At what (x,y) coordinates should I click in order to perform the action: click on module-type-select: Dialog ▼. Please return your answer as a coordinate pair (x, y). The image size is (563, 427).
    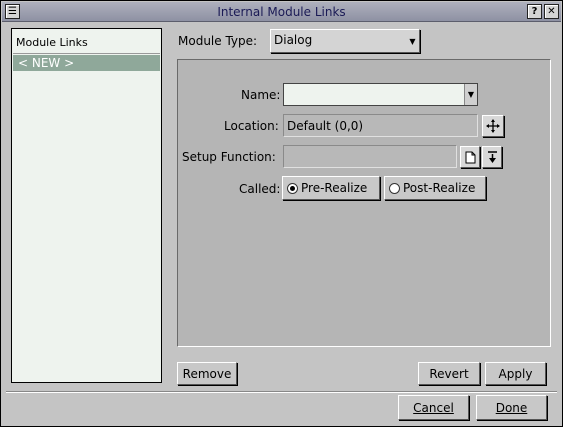
    Looking at the image, I should click on (345, 41).